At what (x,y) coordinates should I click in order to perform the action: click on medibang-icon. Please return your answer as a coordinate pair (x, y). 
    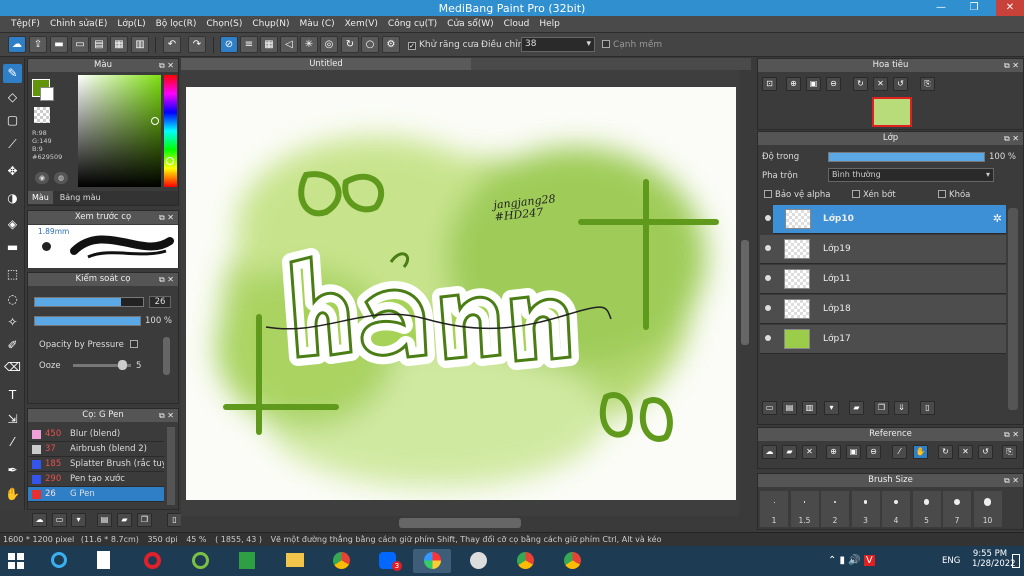
    Looking at the image, I should click on (432, 561).